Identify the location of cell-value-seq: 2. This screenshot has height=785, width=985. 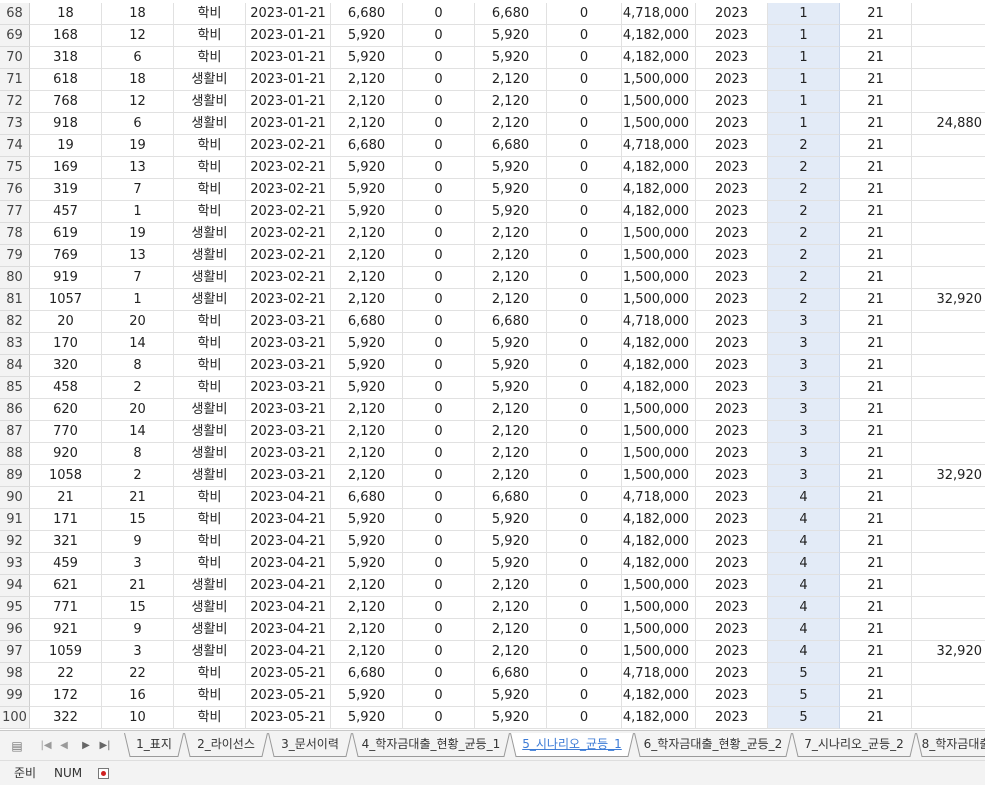
(138, 388).